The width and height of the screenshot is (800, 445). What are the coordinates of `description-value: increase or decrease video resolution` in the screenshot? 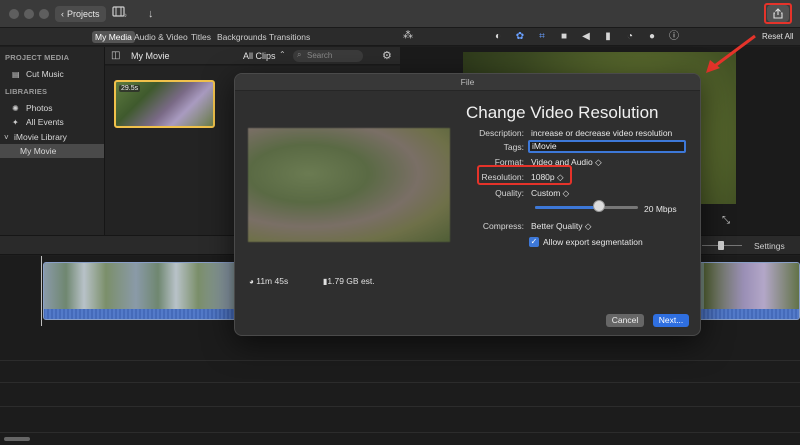 It's located at (602, 133).